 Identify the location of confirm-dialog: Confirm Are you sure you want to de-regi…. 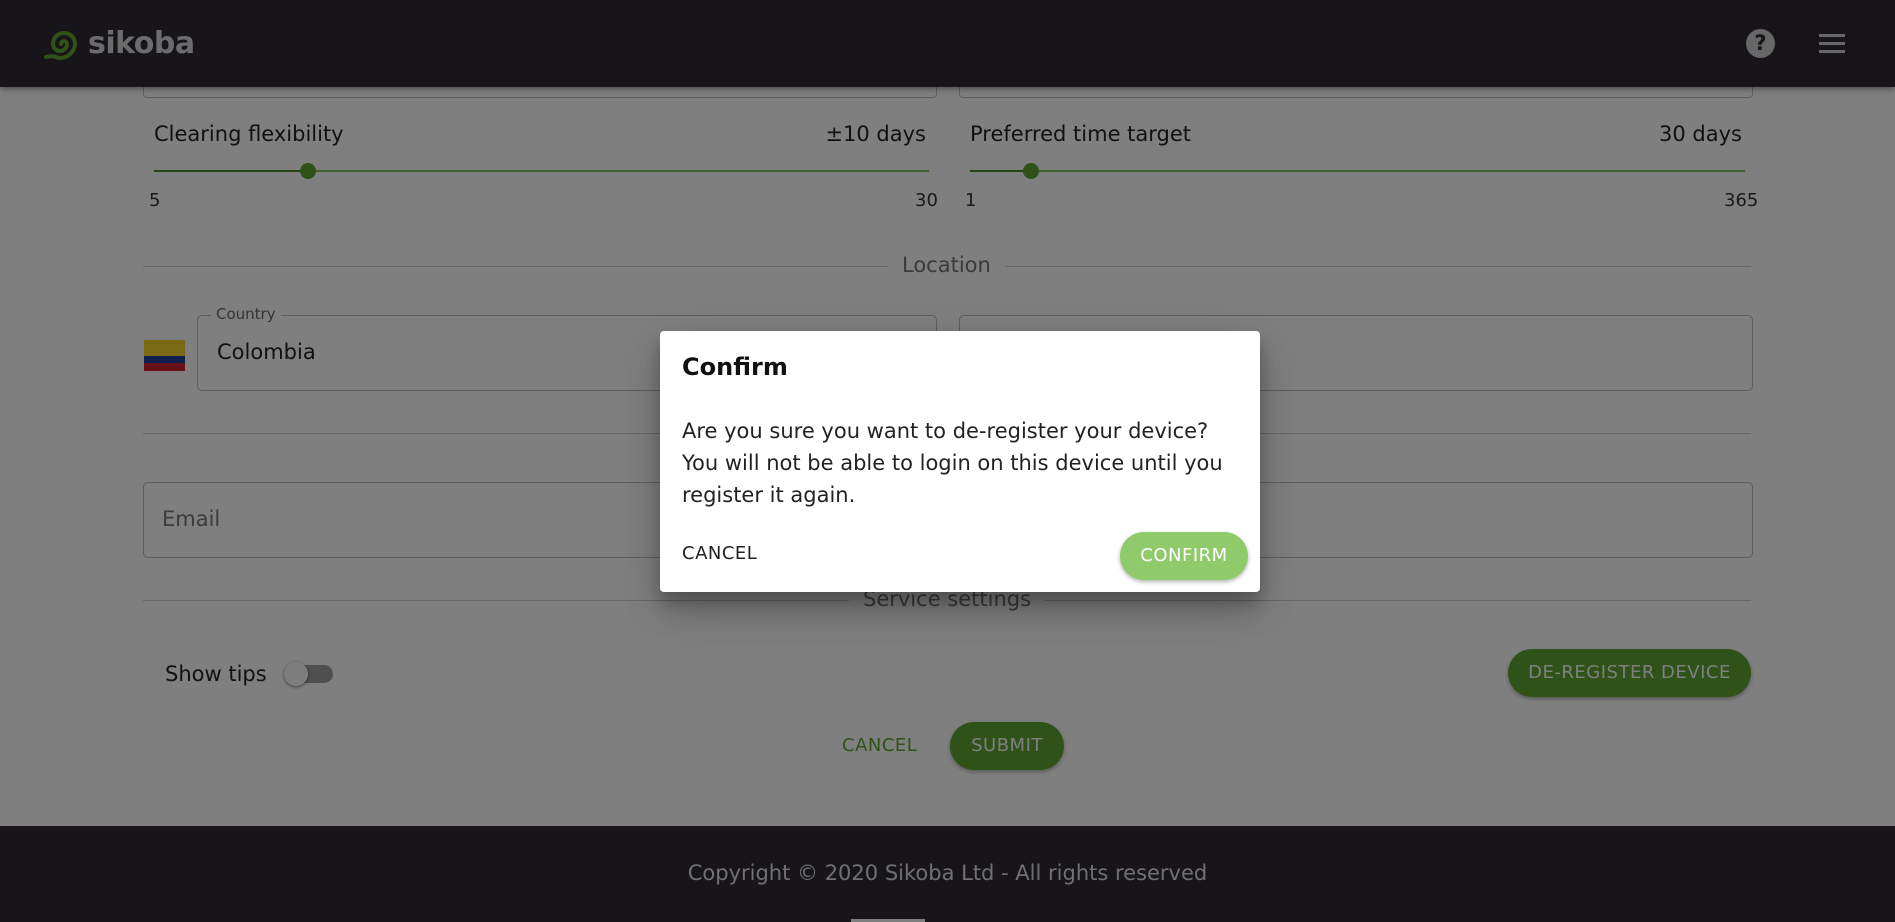
(960, 461).